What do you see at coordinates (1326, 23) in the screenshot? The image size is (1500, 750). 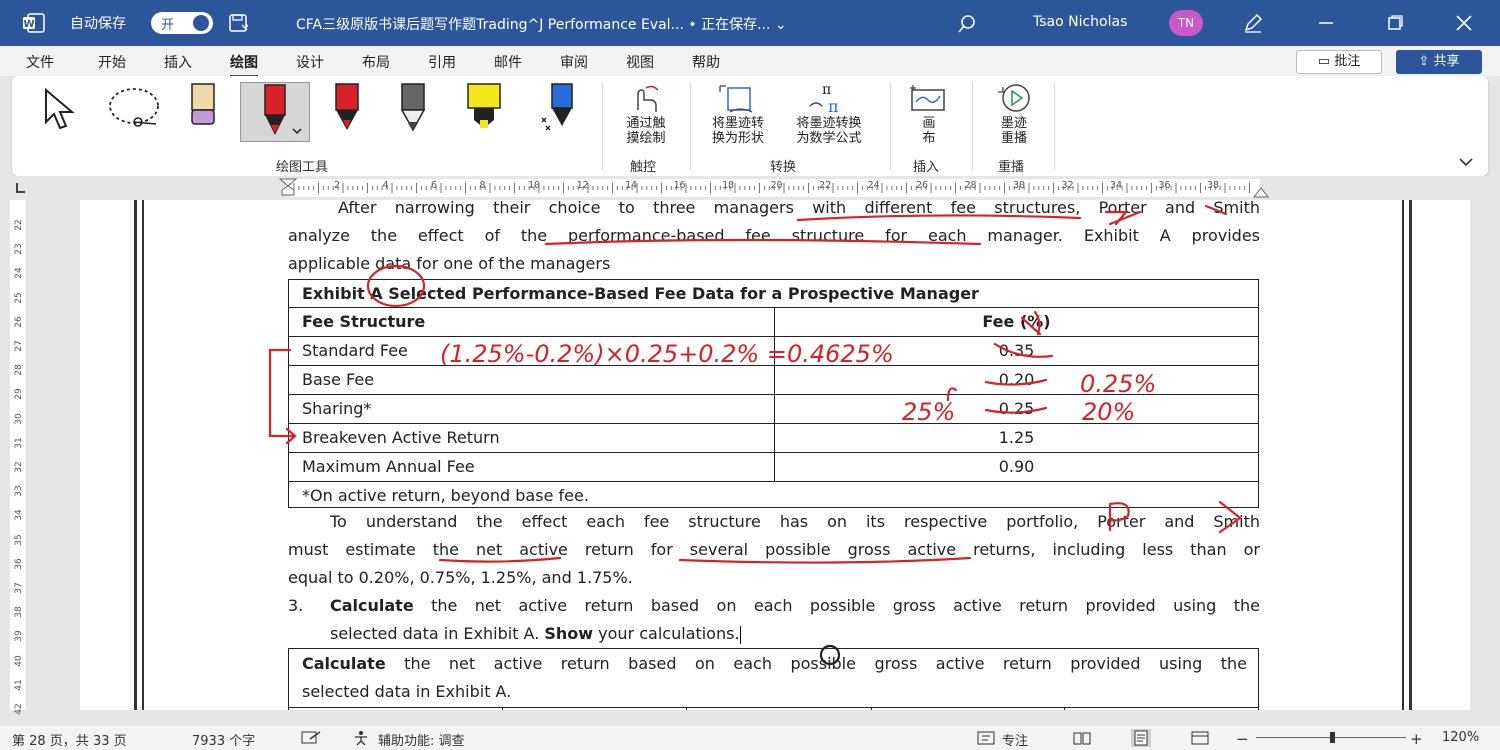 I see `minimize-icon` at bounding box center [1326, 23].